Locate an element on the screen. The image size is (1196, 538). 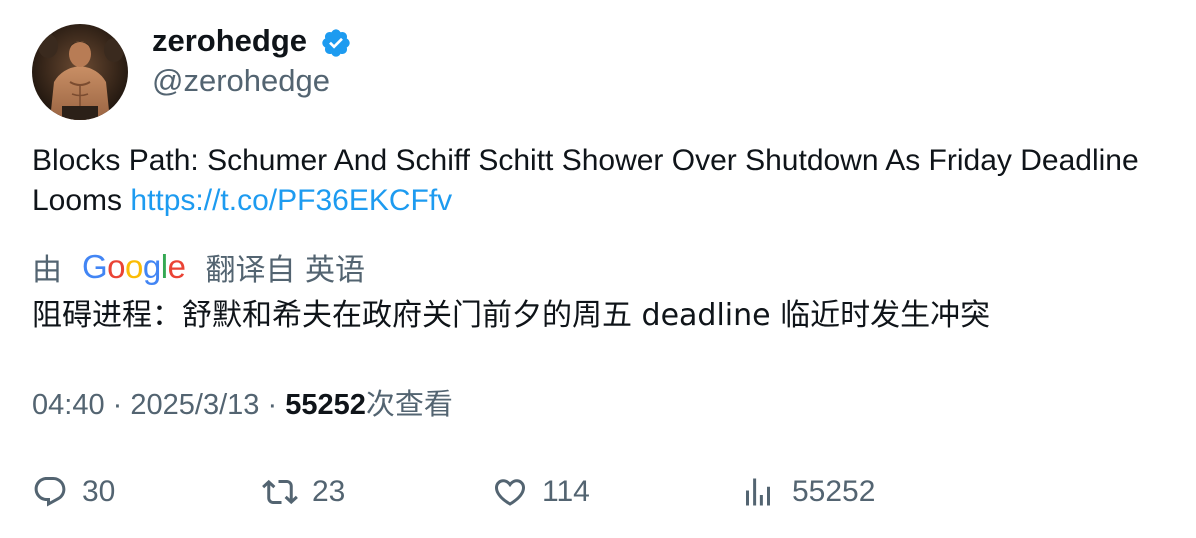
display-name: zerohedge is located at coordinates (229, 41).